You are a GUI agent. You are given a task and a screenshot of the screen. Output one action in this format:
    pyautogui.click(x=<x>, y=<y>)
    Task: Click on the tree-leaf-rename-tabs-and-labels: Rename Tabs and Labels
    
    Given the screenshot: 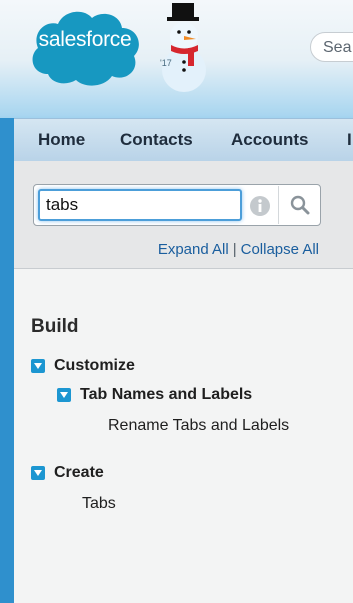 What is the action you would take?
    pyautogui.click(x=198, y=426)
    